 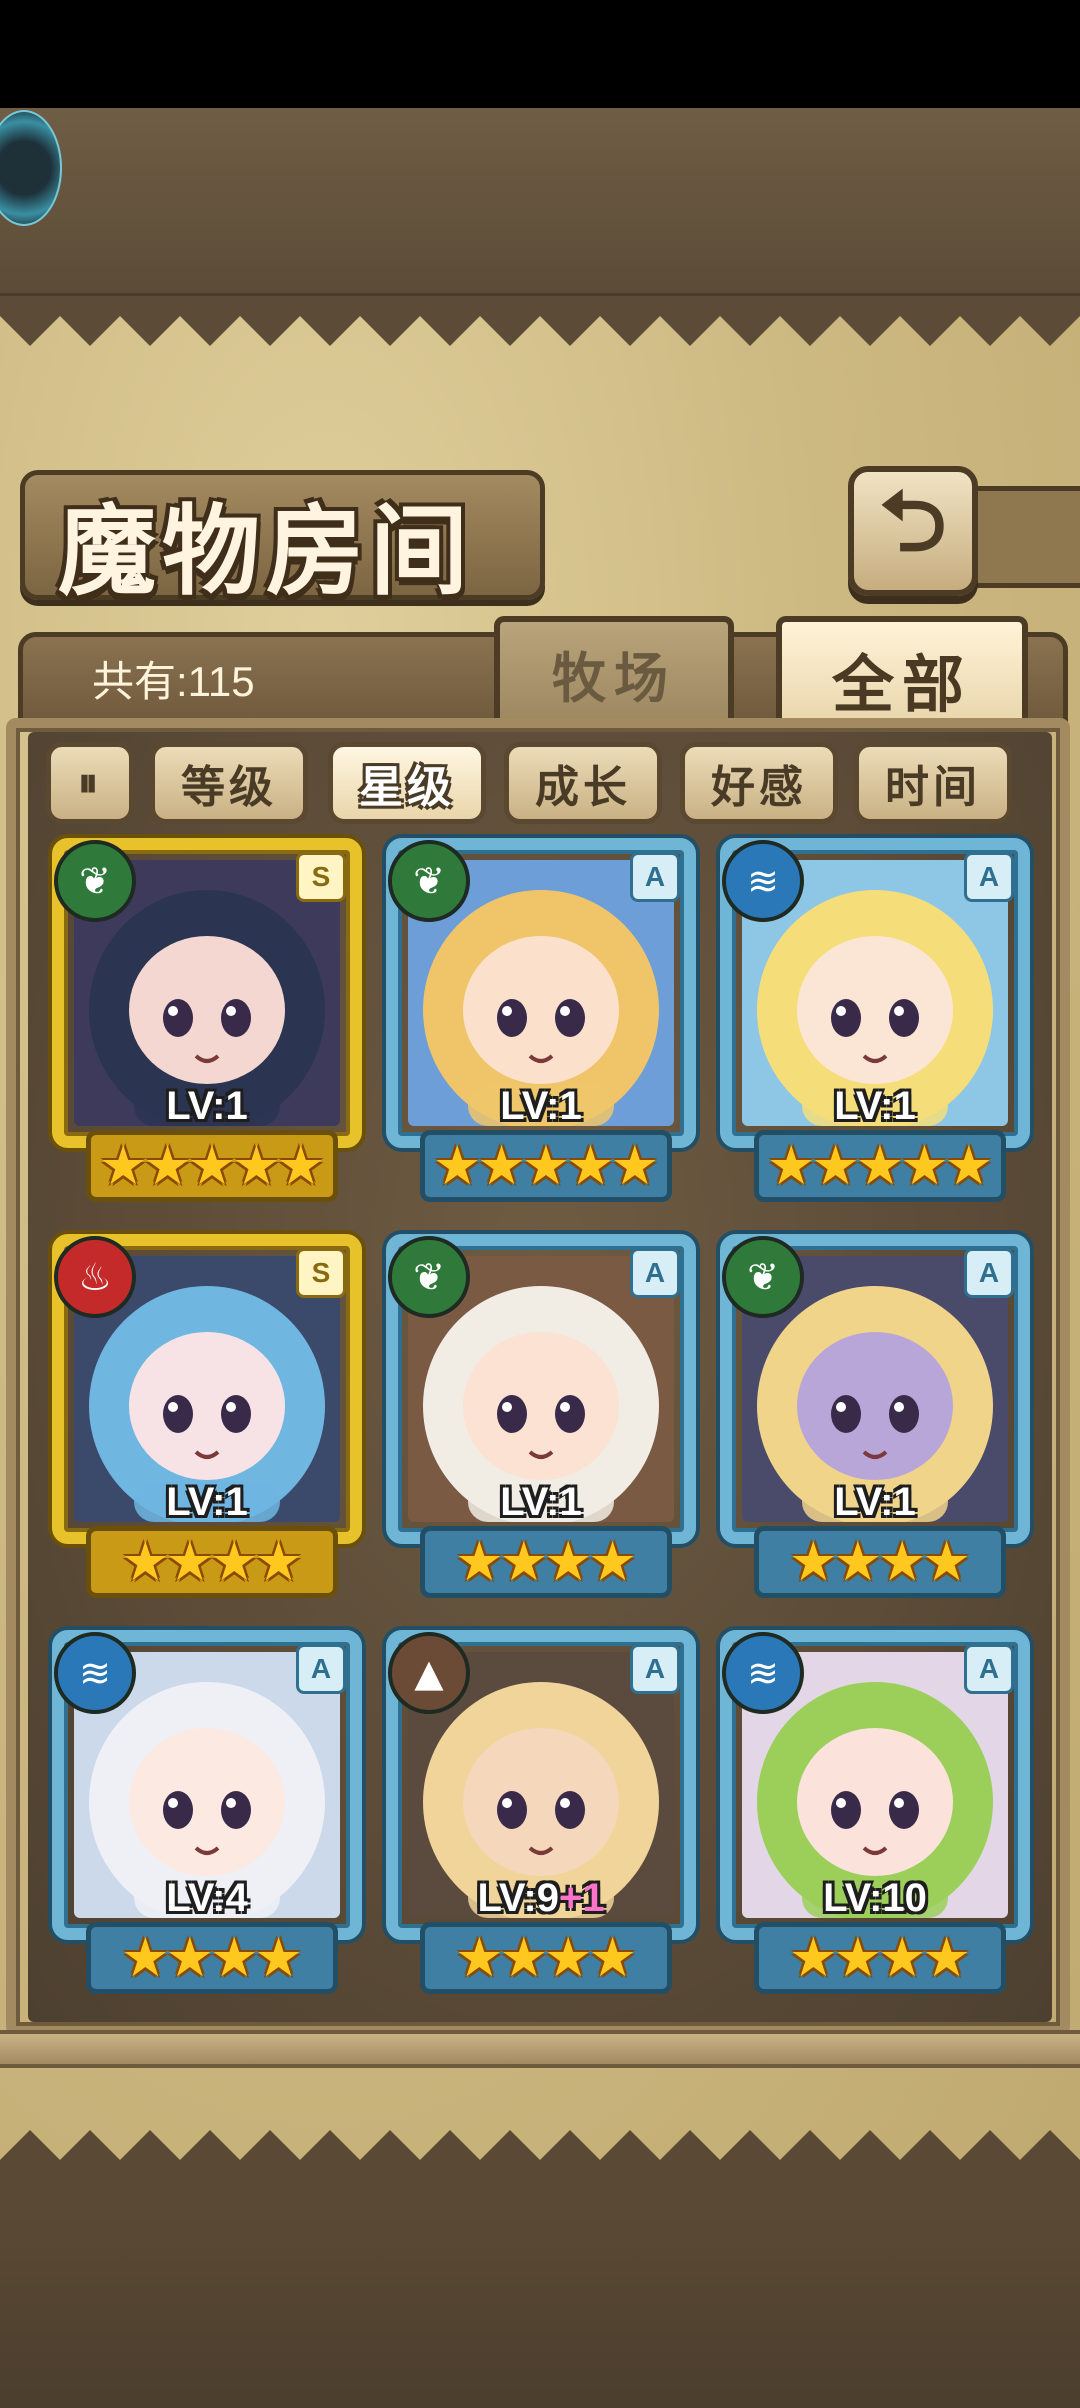 I want to click on rank-badge: S, so click(x=321, y=1273).